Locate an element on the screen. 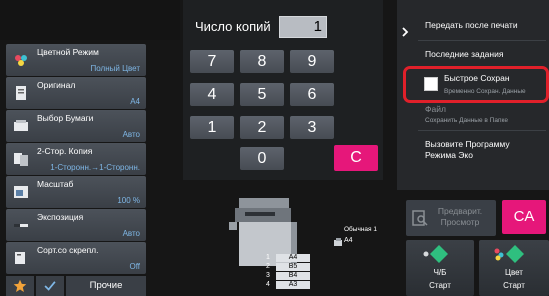 The height and width of the screenshot is (296, 549). duplex-icon is located at coordinates (21, 159).